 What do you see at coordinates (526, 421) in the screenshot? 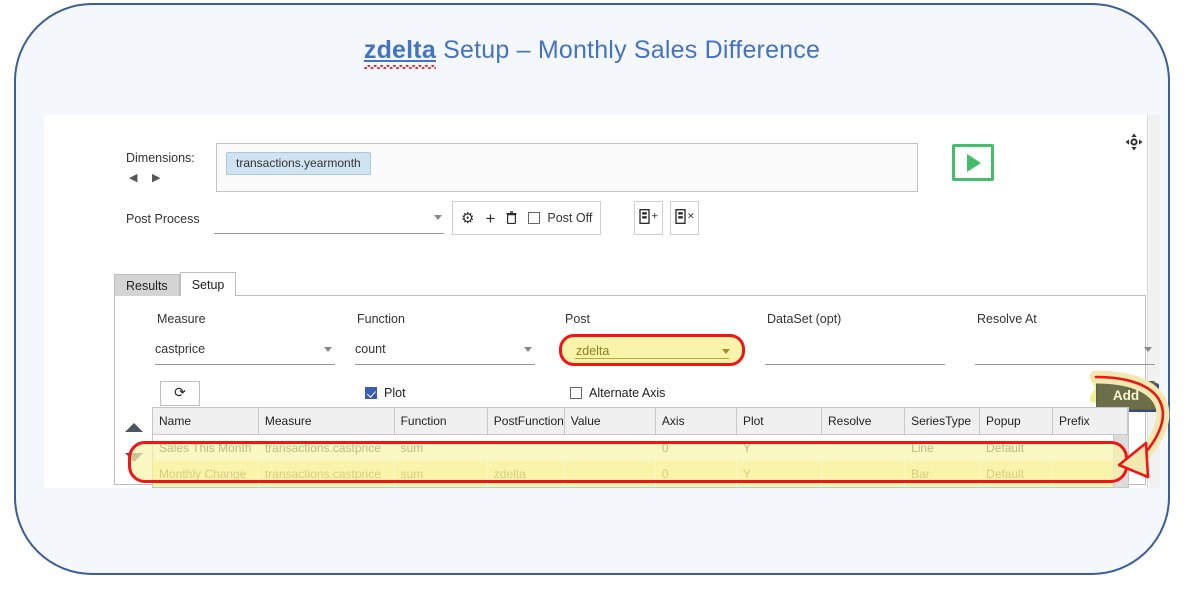
I see `col-header-postfunction: PostFunction` at bounding box center [526, 421].